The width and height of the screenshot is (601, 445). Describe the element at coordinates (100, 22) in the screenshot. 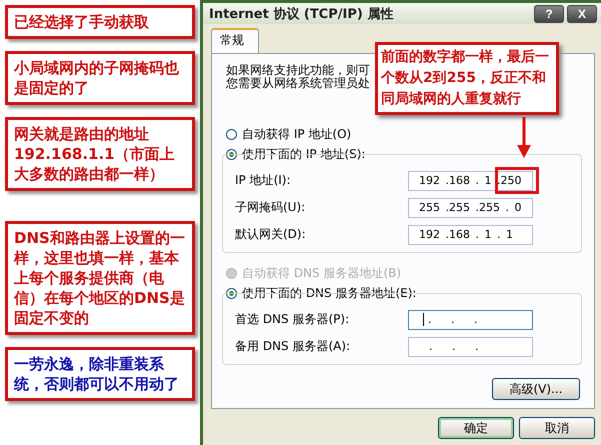

I see `annotation-note: 已经选择了手动获取` at that location.